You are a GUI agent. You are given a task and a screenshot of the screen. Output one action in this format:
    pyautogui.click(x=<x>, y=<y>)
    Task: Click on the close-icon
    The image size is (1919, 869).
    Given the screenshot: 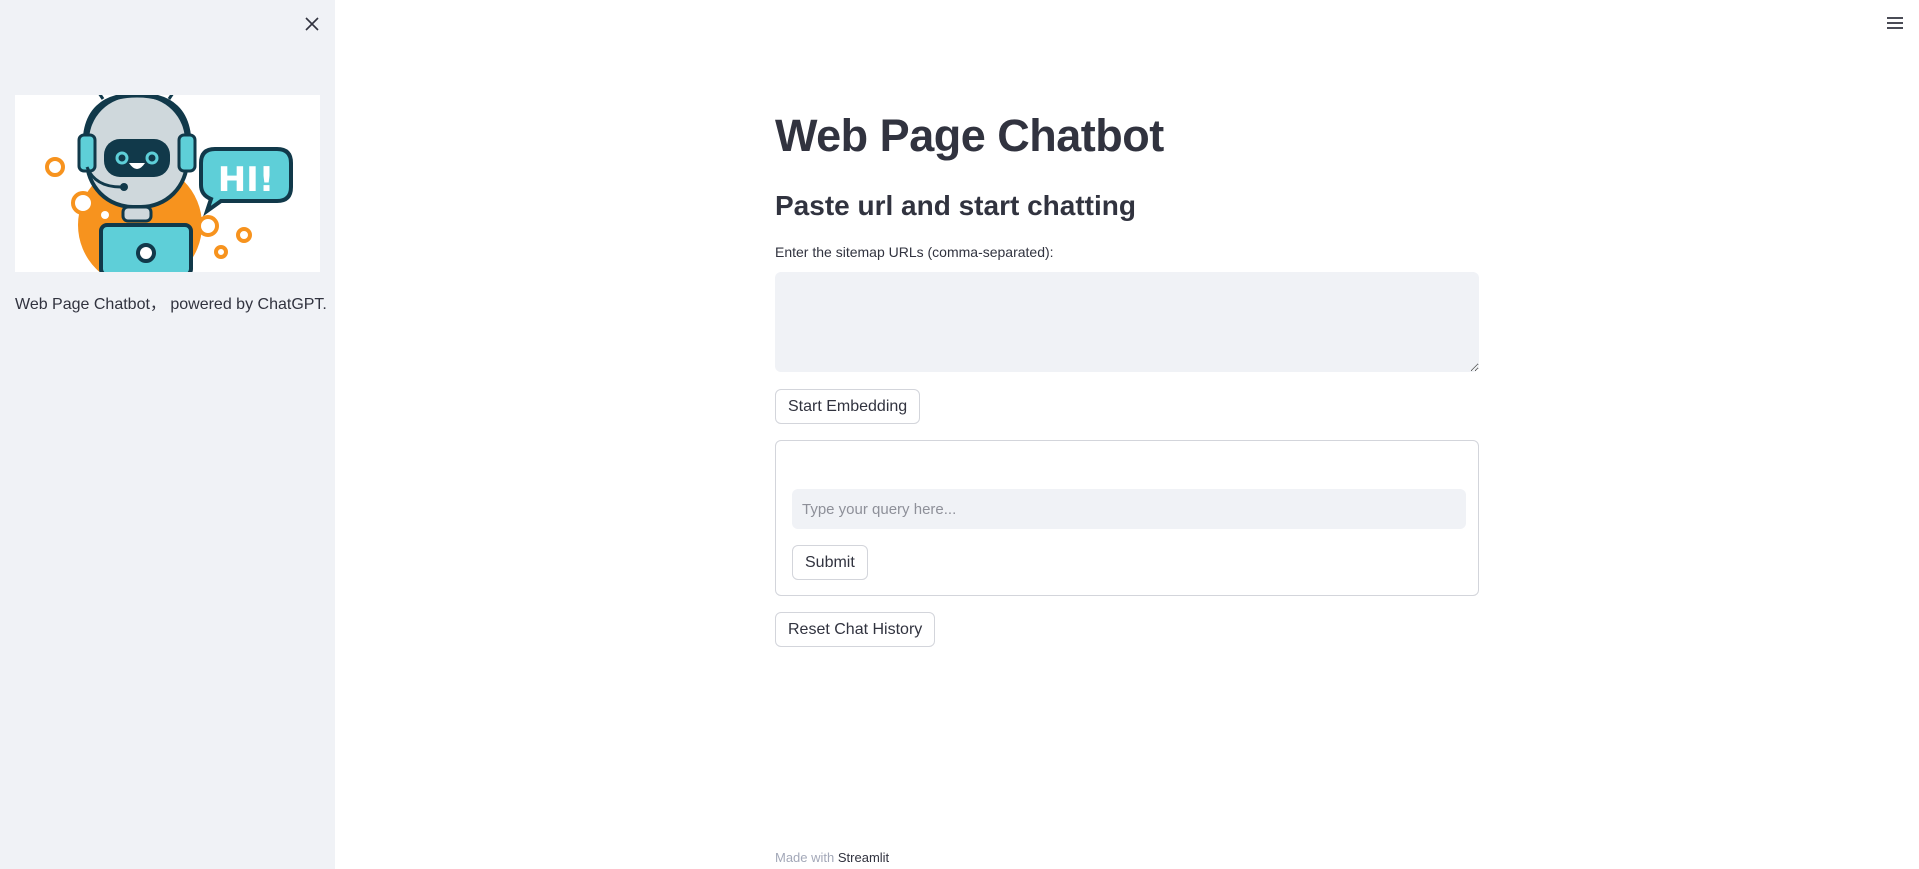 What is the action you would take?
    pyautogui.click(x=312, y=24)
    